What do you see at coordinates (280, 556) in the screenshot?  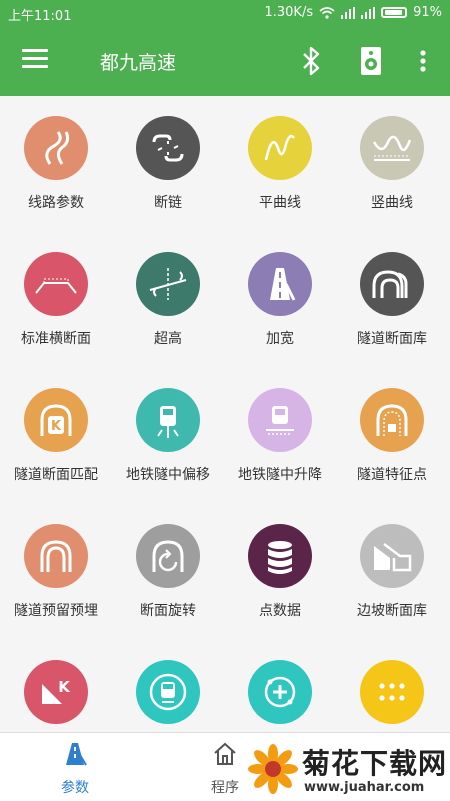 I see `database-icon` at bounding box center [280, 556].